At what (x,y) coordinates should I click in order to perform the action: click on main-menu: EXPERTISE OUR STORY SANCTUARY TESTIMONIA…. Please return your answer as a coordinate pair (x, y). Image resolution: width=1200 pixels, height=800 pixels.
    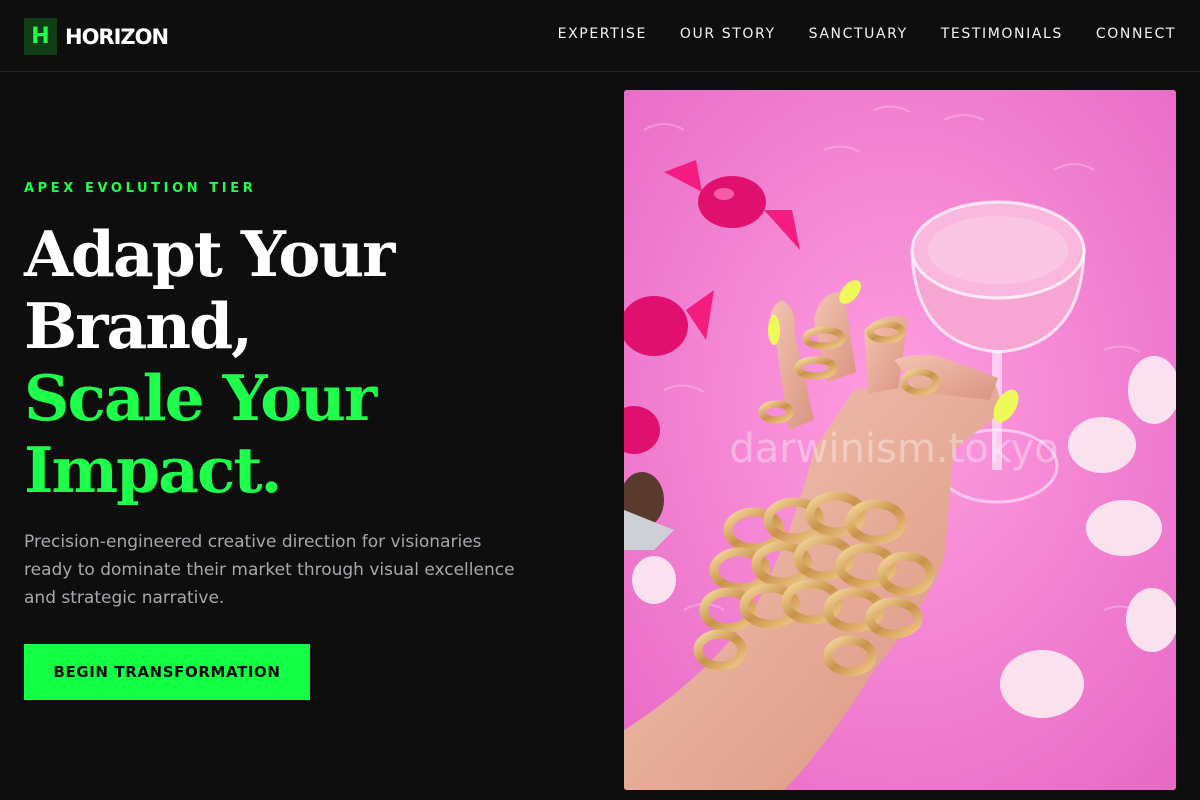
    Looking at the image, I should click on (867, 34).